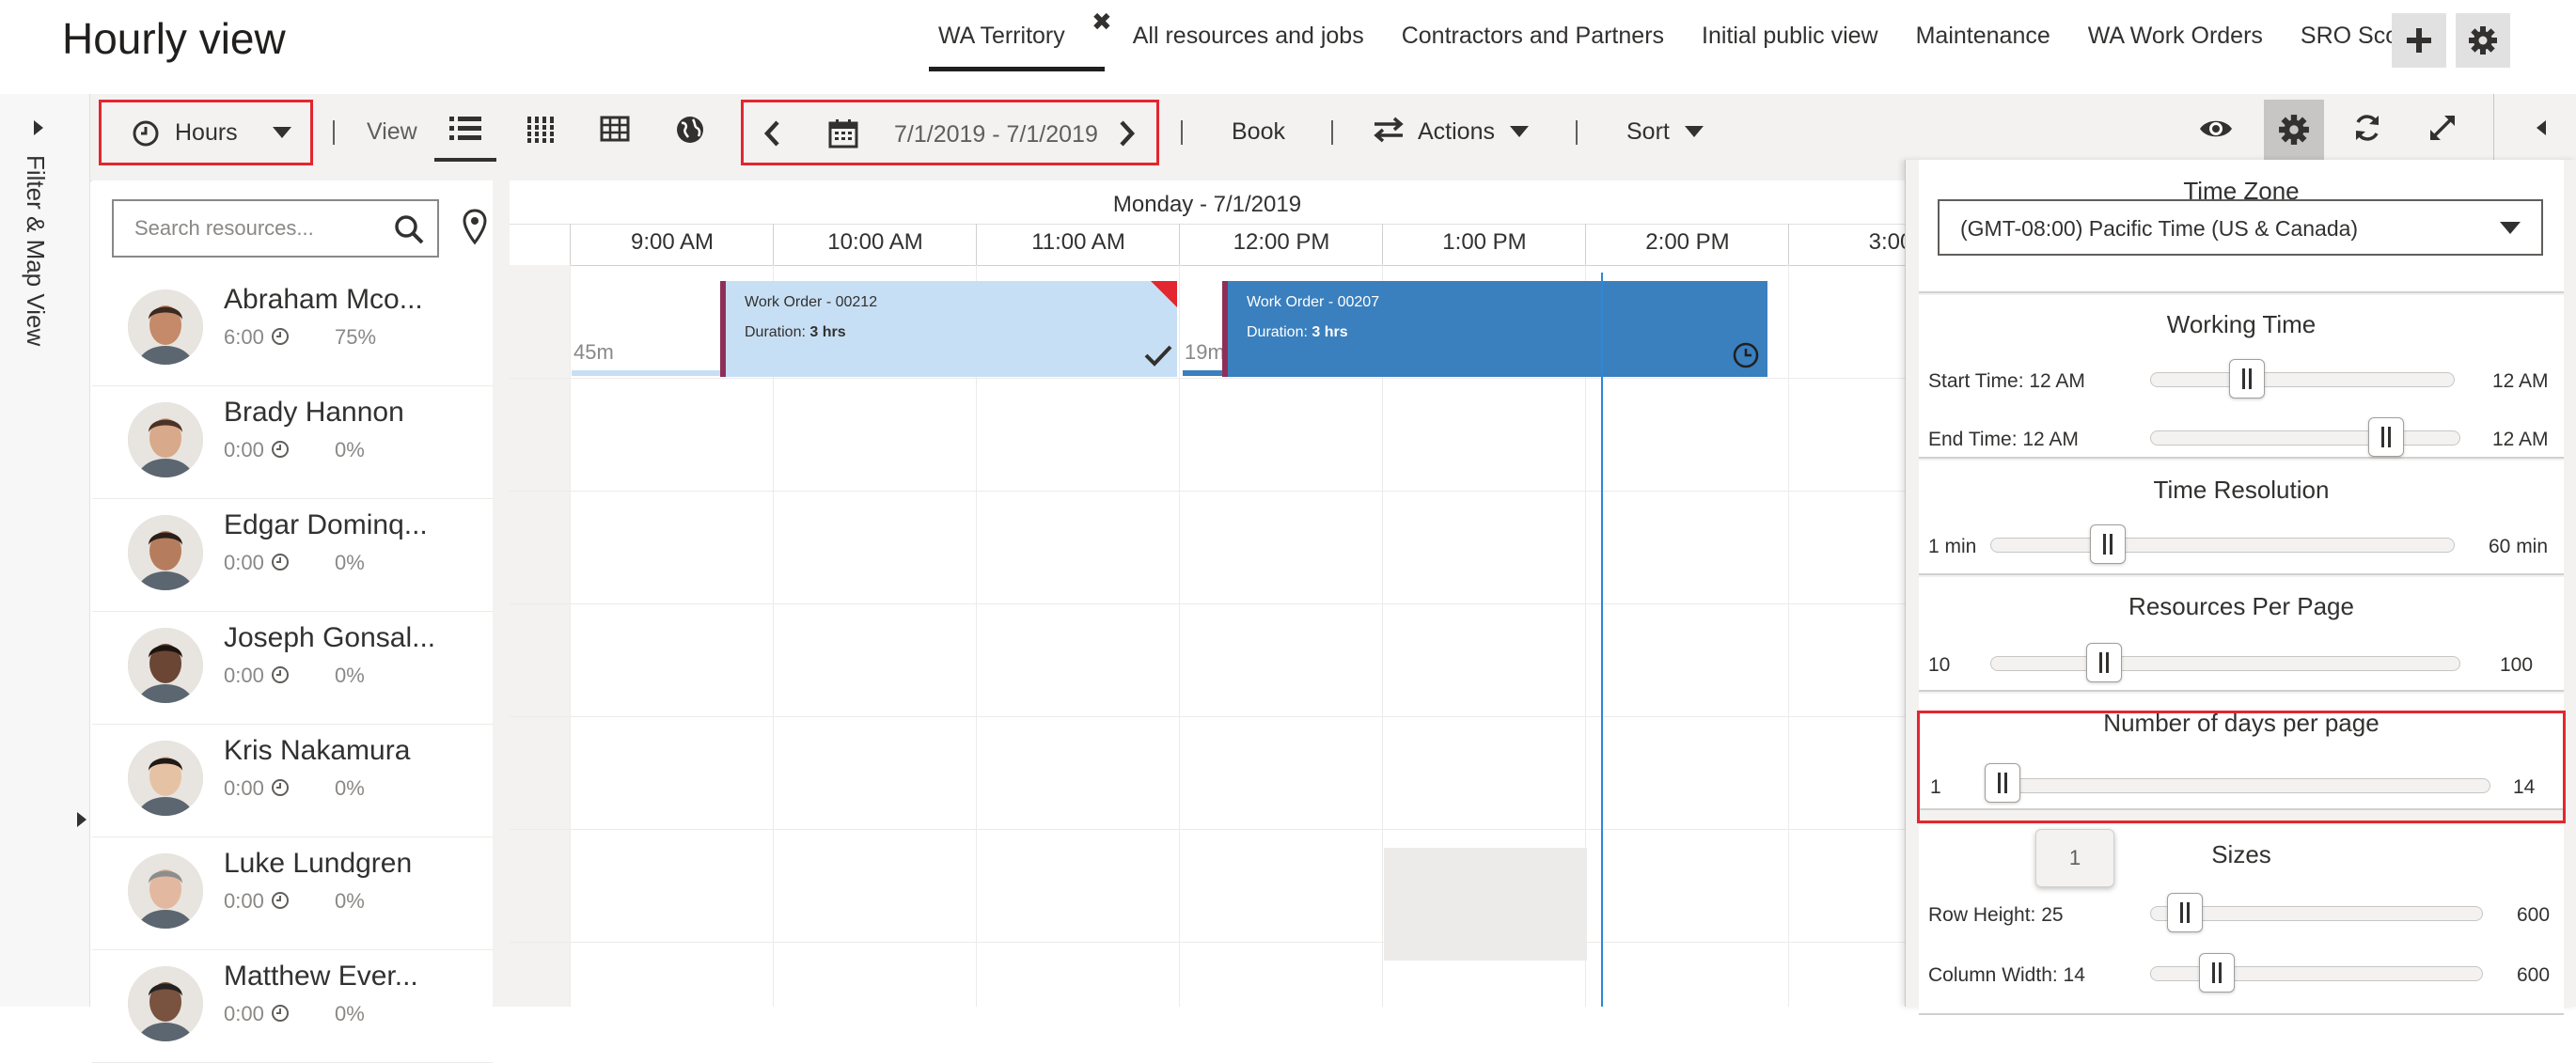 The image size is (2576, 1063). I want to click on resource-row: Brady Hannon 0:00 0%, so click(292, 442).